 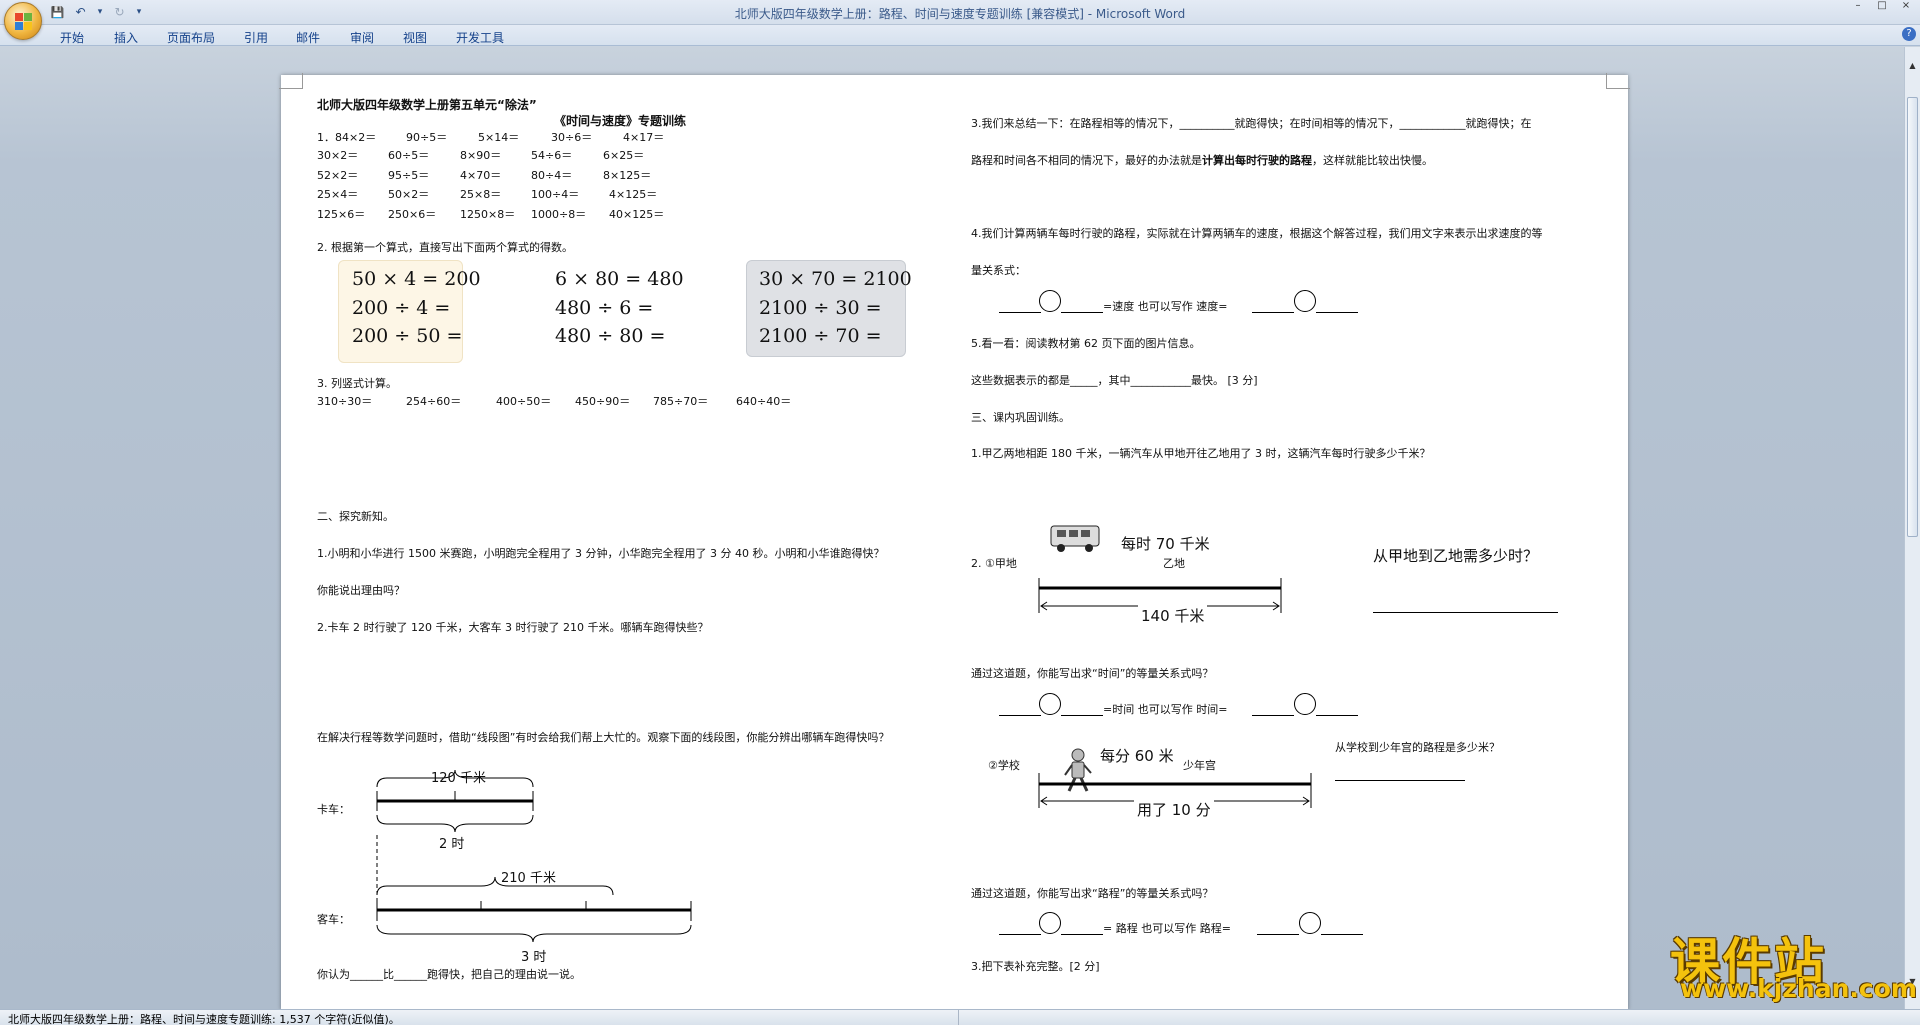 What do you see at coordinates (604, 308) in the screenshot?
I see `calc-box-b-line: 480 ÷ 6 =` at bounding box center [604, 308].